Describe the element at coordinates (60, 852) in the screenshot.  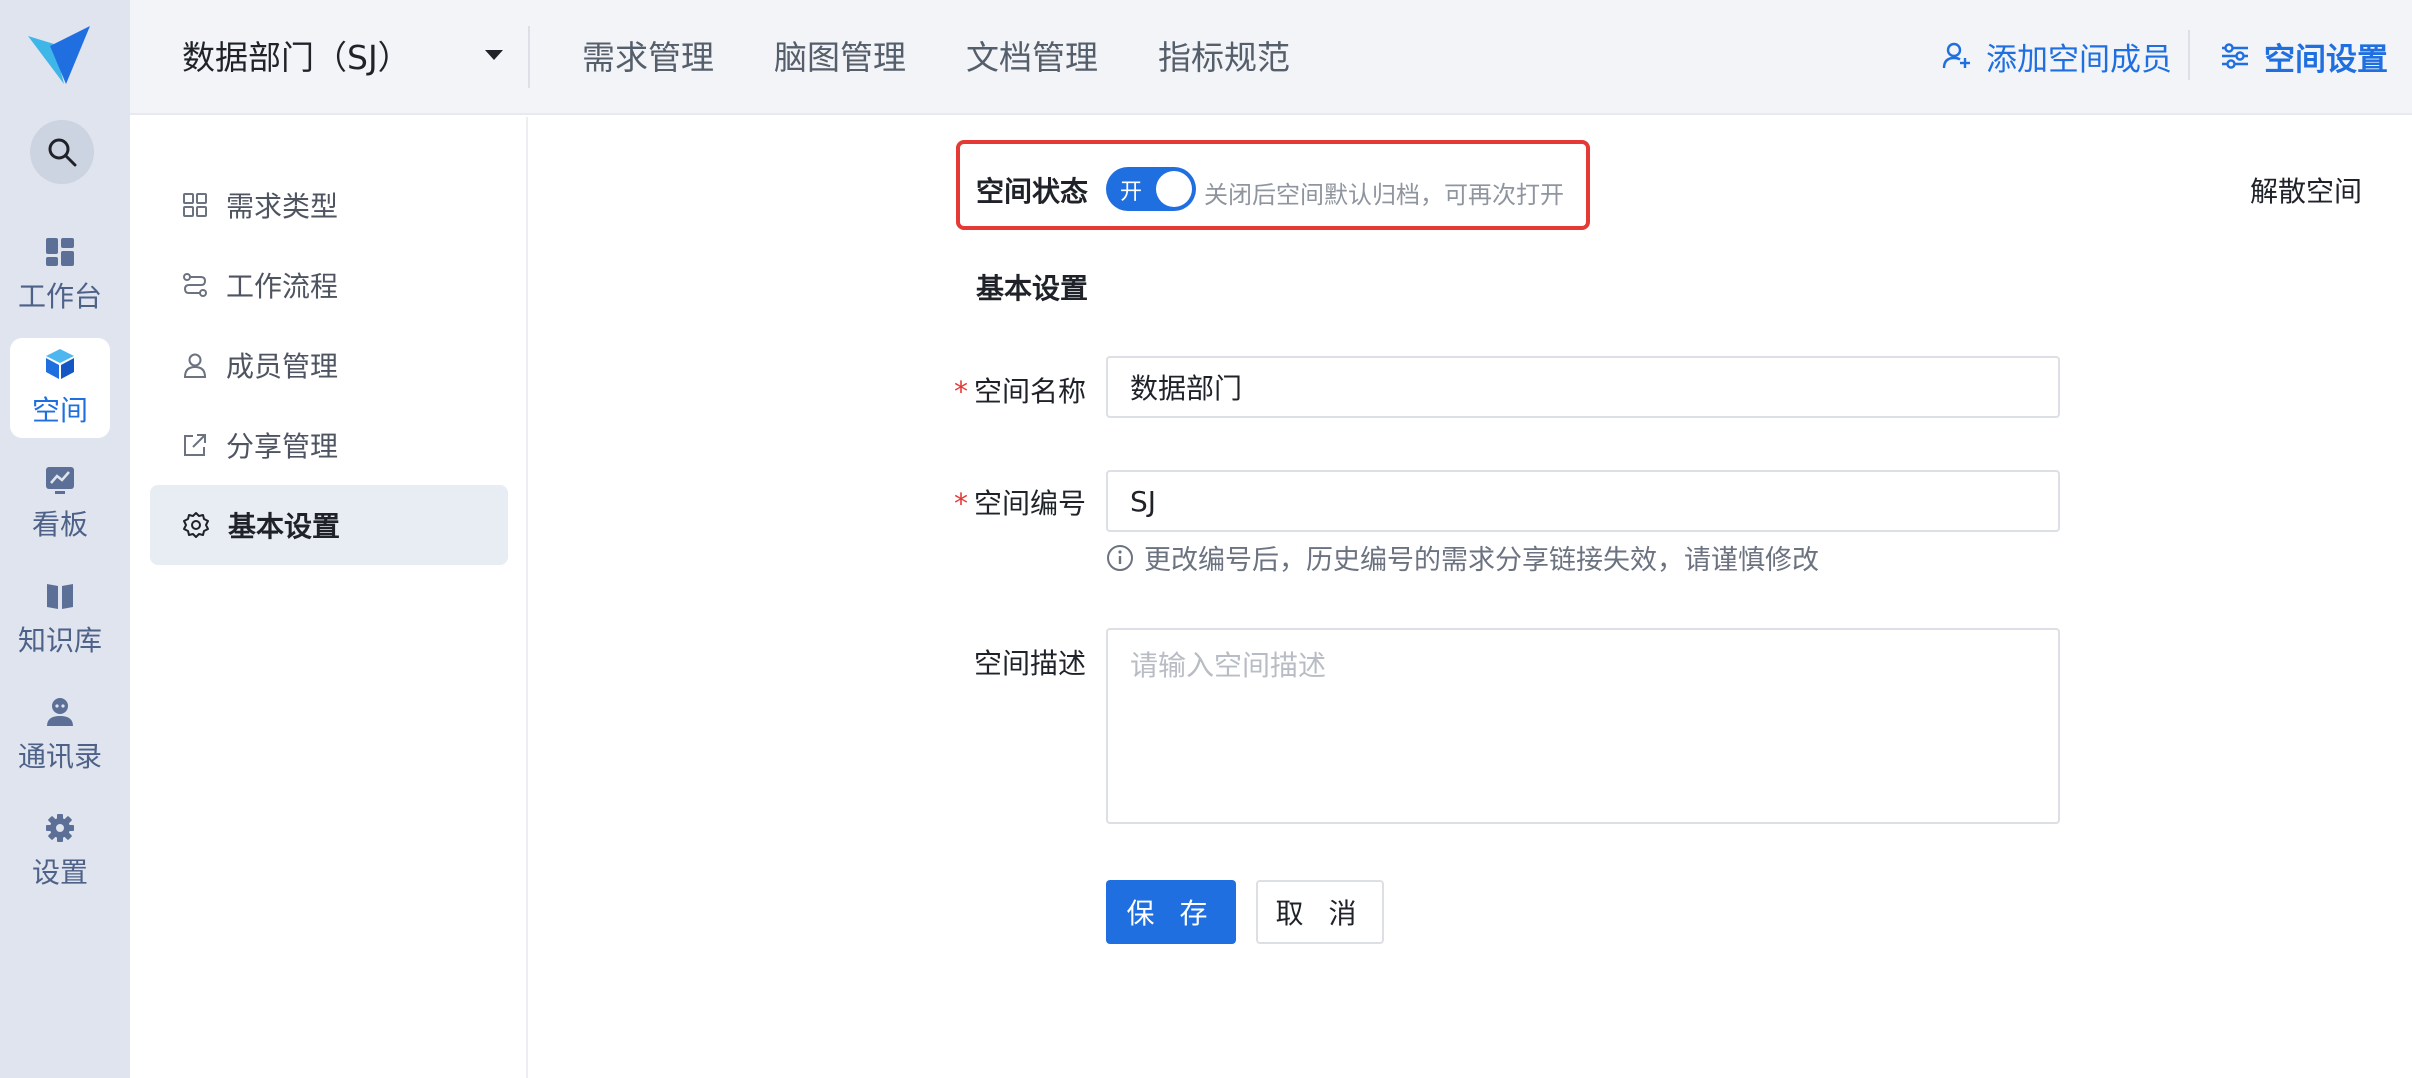
I see `rail-item-settings: 设置` at that location.